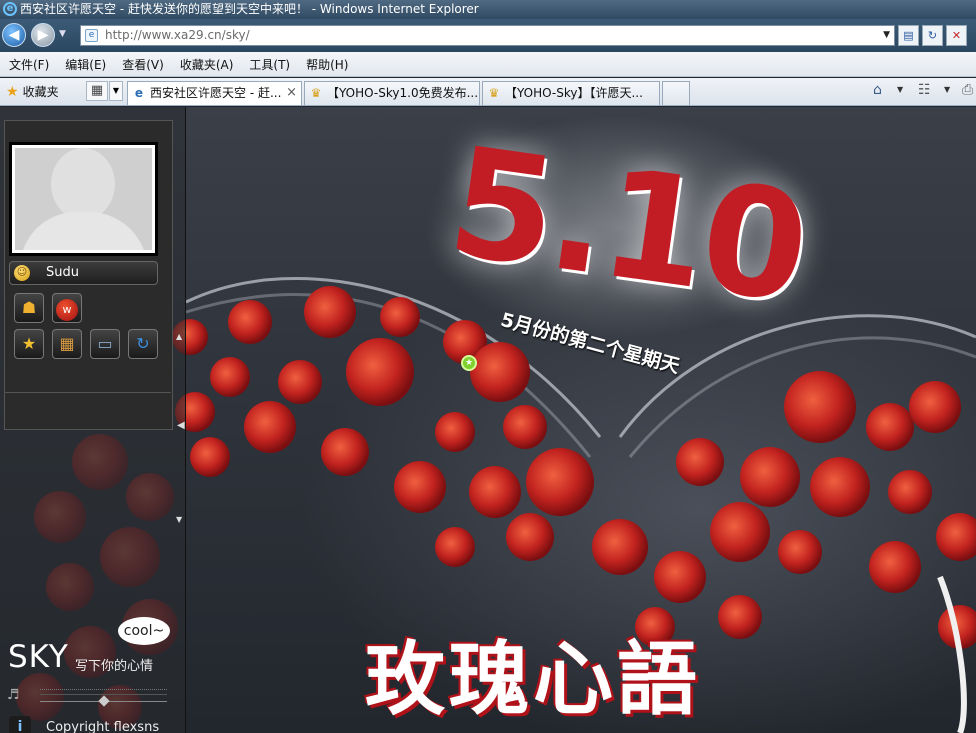 This screenshot has width=976, height=733. What do you see at coordinates (10, 9) in the screenshot?
I see `ie-logo-icon: e` at bounding box center [10, 9].